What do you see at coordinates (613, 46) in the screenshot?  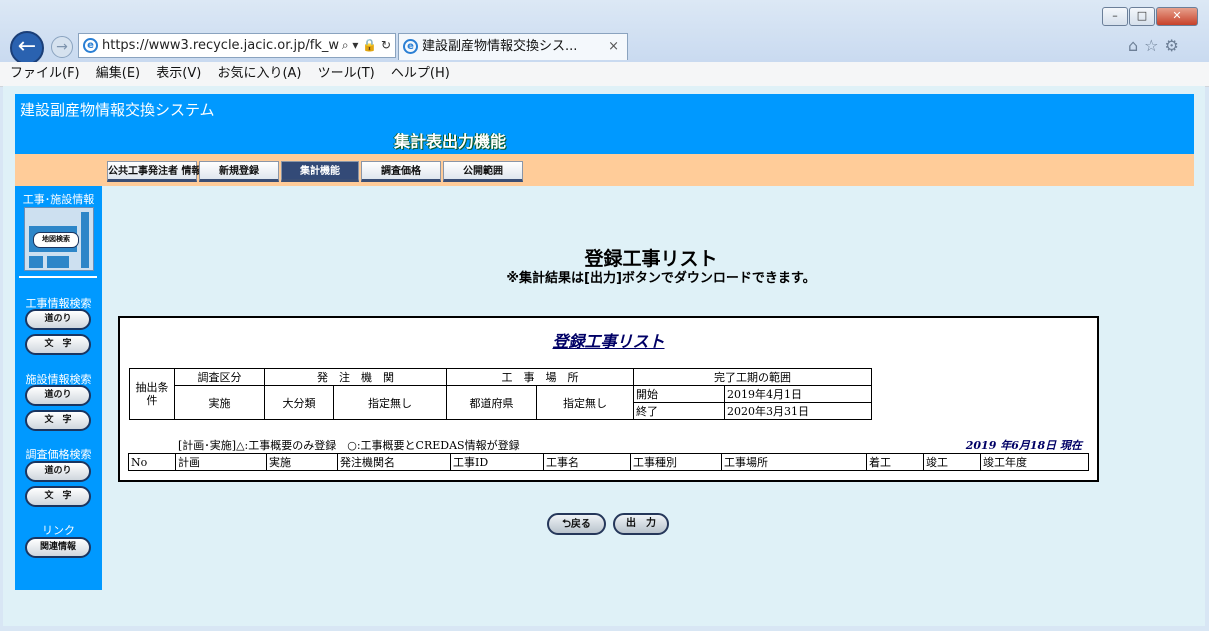 I see `tab-close-icon: ×` at bounding box center [613, 46].